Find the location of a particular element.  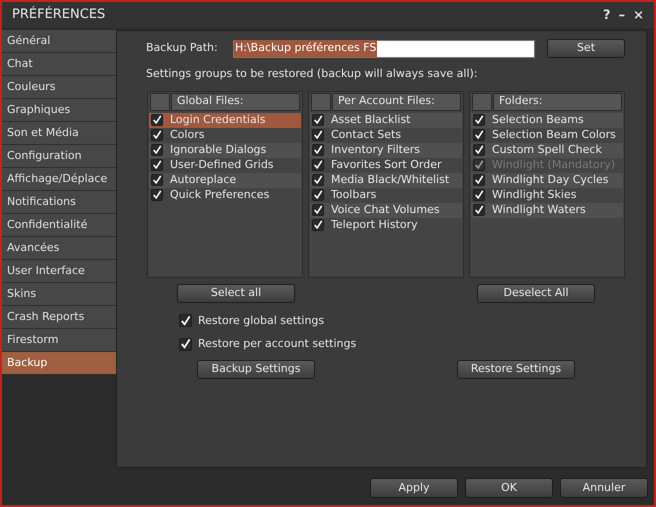

sidebar-tab: Skins is located at coordinates (59, 294).